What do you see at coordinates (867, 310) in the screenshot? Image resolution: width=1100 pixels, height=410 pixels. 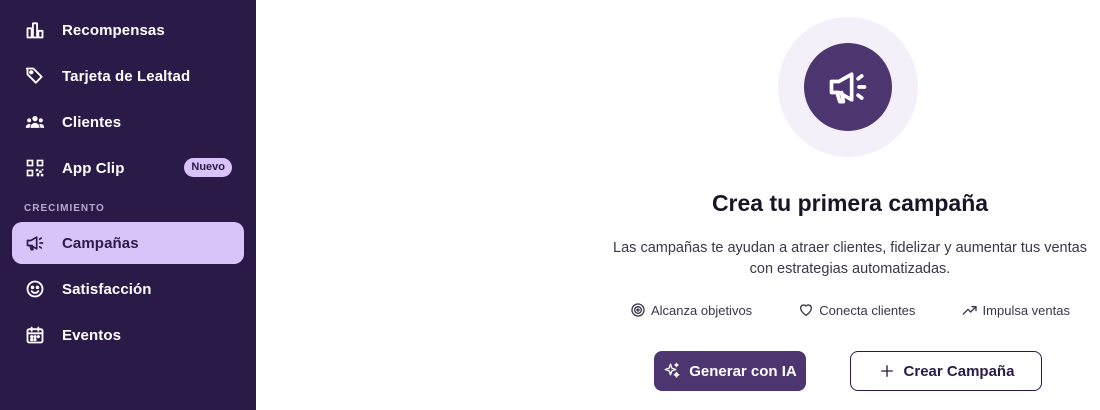 I see `feature-label: Conecta clientes` at bounding box center [867, 310].